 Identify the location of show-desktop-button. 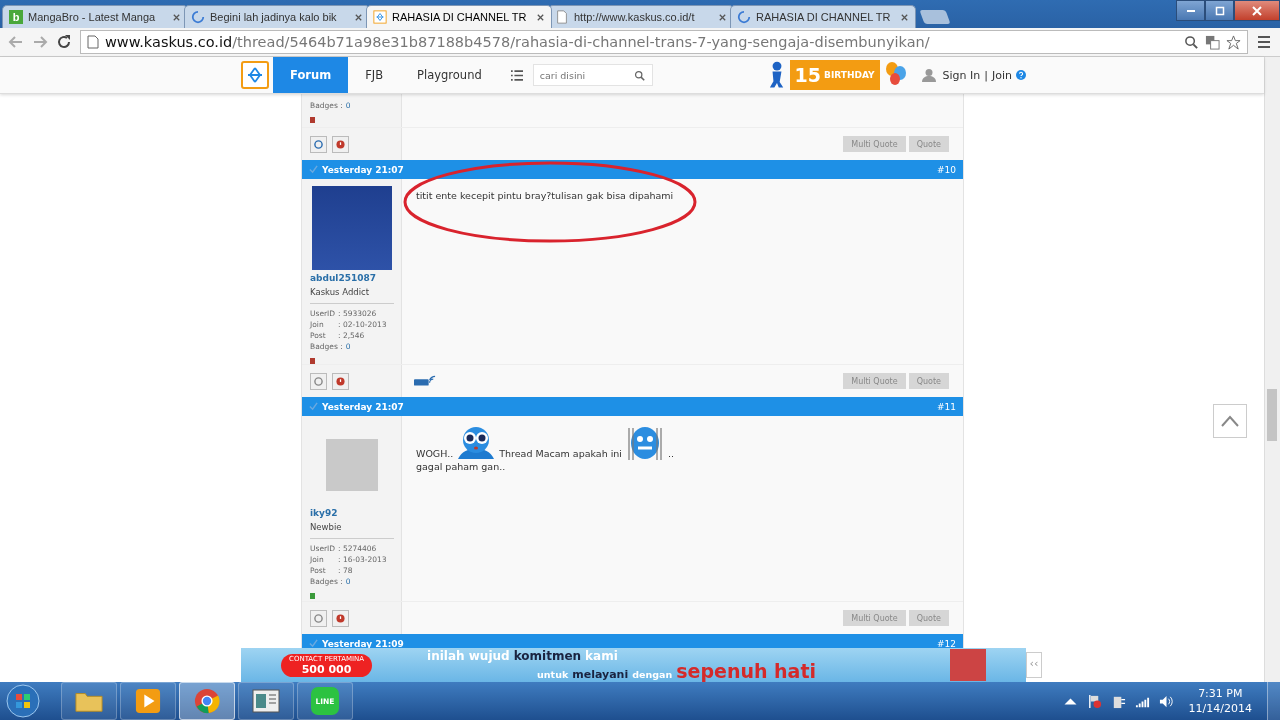
(1273, 701).